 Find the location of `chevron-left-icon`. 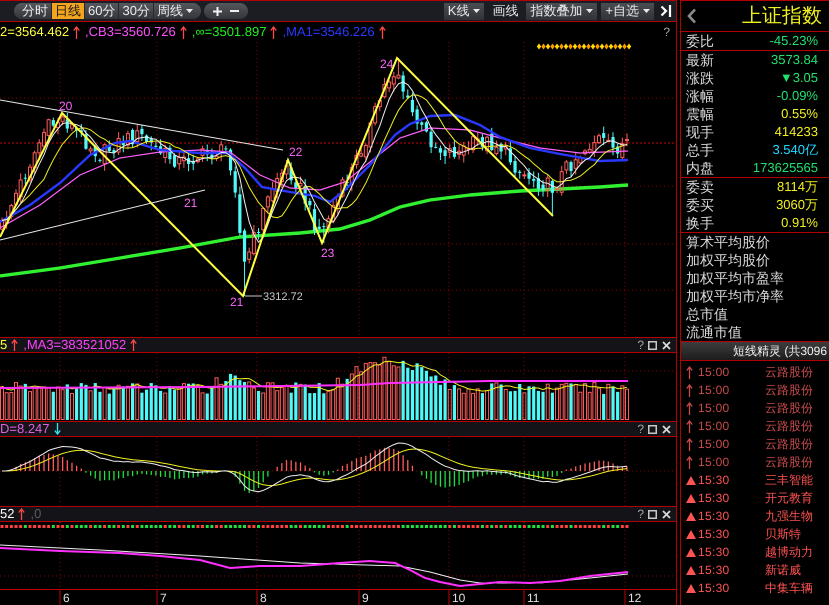

chevron-left-icon is located at coordinates (692, 16).